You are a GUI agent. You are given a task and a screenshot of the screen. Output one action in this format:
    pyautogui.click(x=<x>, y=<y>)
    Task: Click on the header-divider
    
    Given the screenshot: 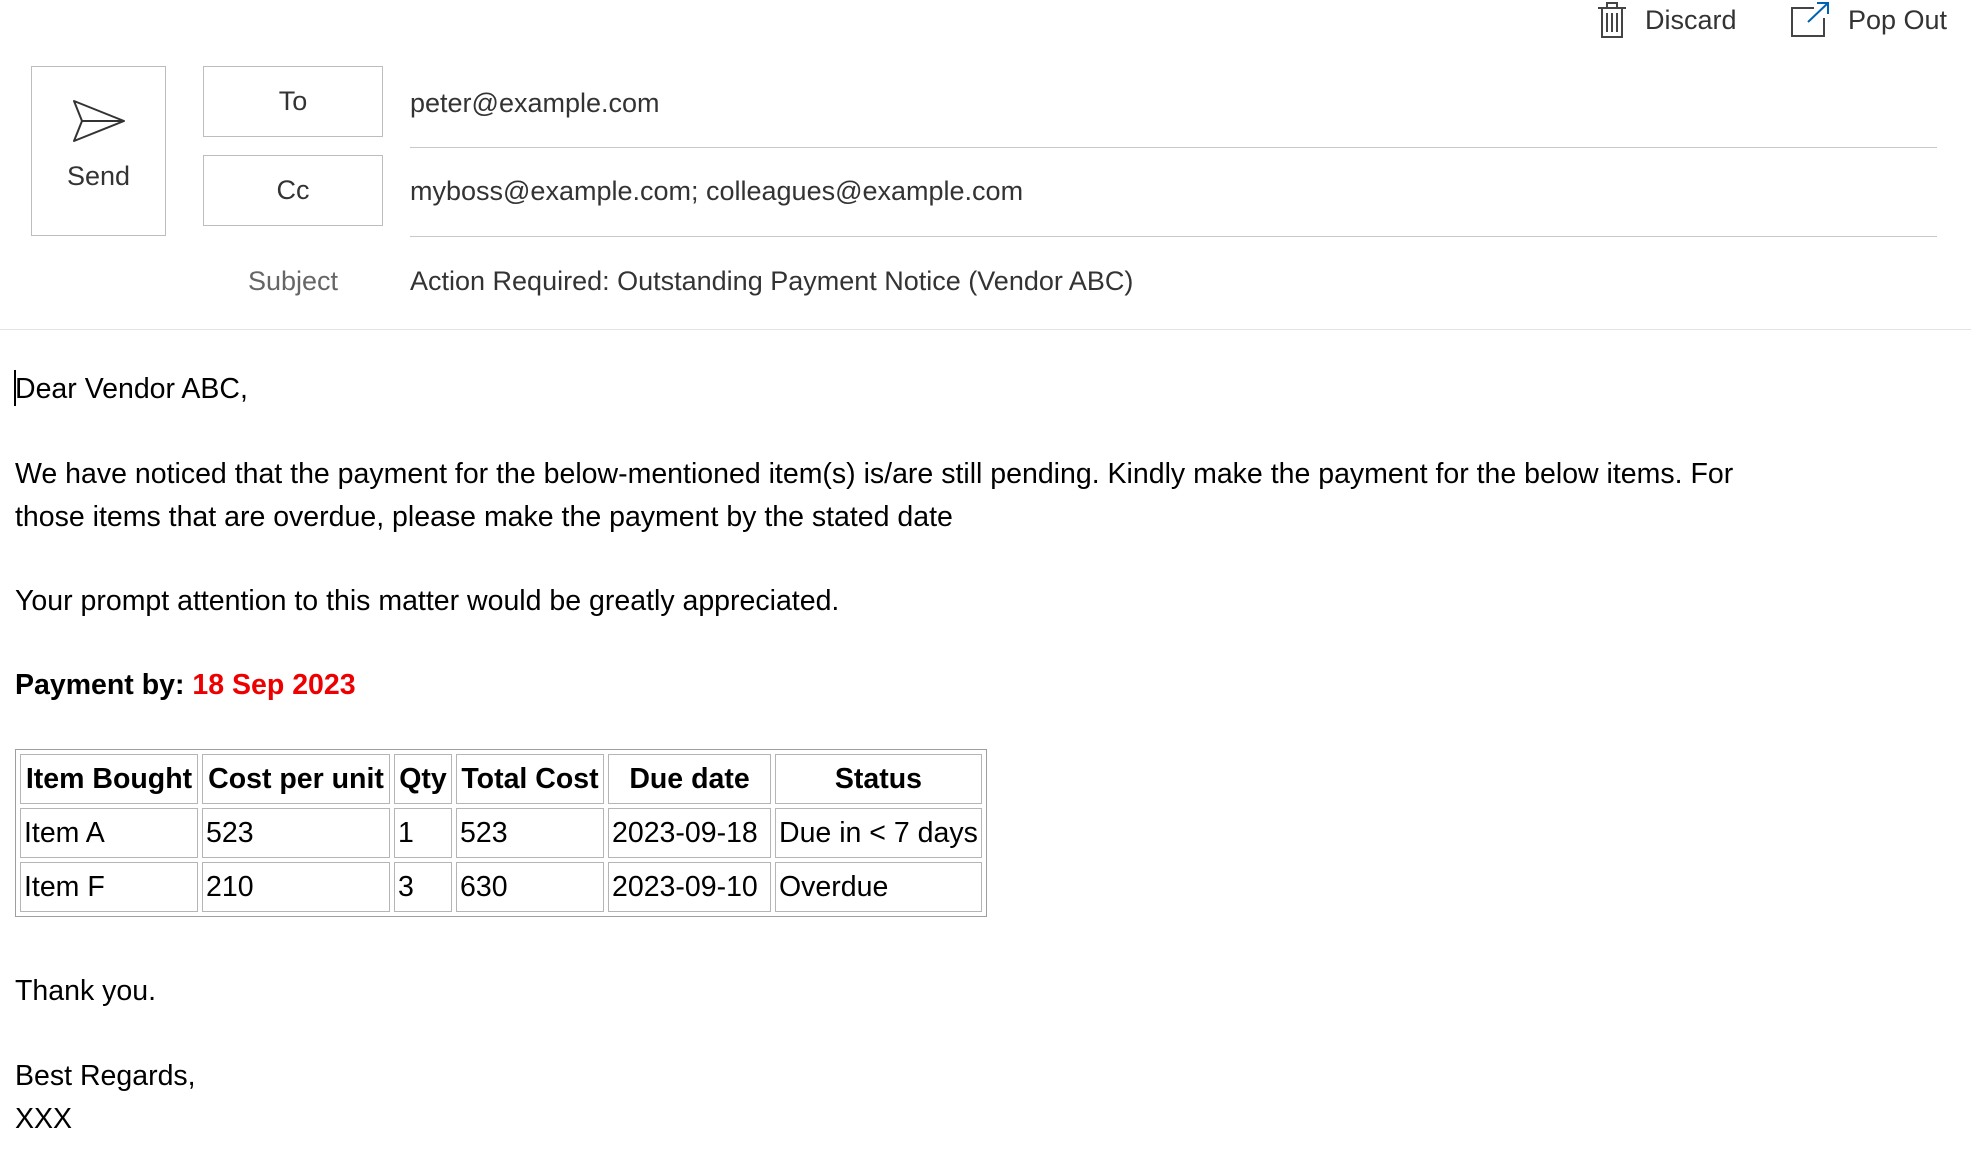 What is the action you would take?
    pyautogui.click(x=985, y=329)
    